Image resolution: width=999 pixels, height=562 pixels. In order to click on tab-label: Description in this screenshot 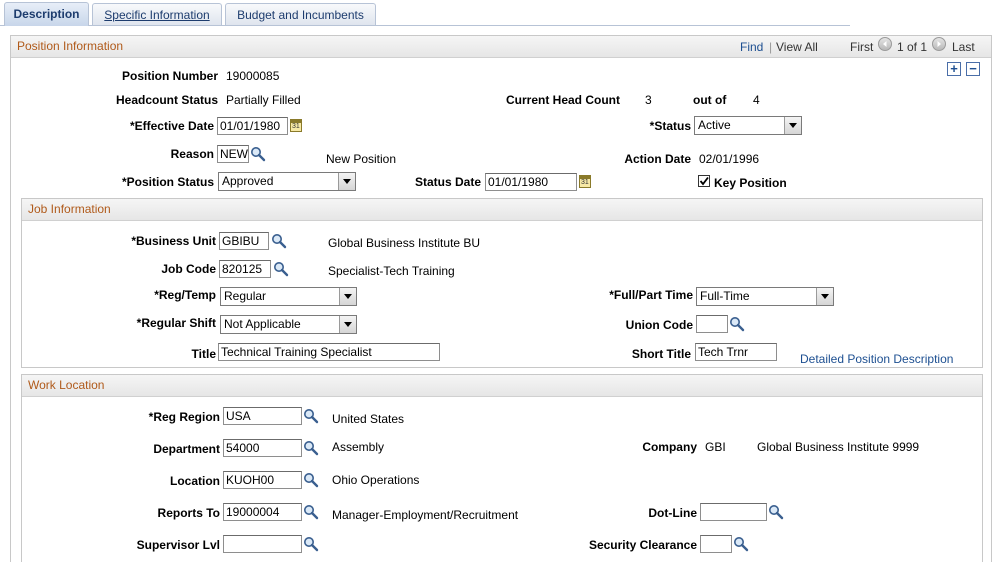, I will do `click(46, 14)`.